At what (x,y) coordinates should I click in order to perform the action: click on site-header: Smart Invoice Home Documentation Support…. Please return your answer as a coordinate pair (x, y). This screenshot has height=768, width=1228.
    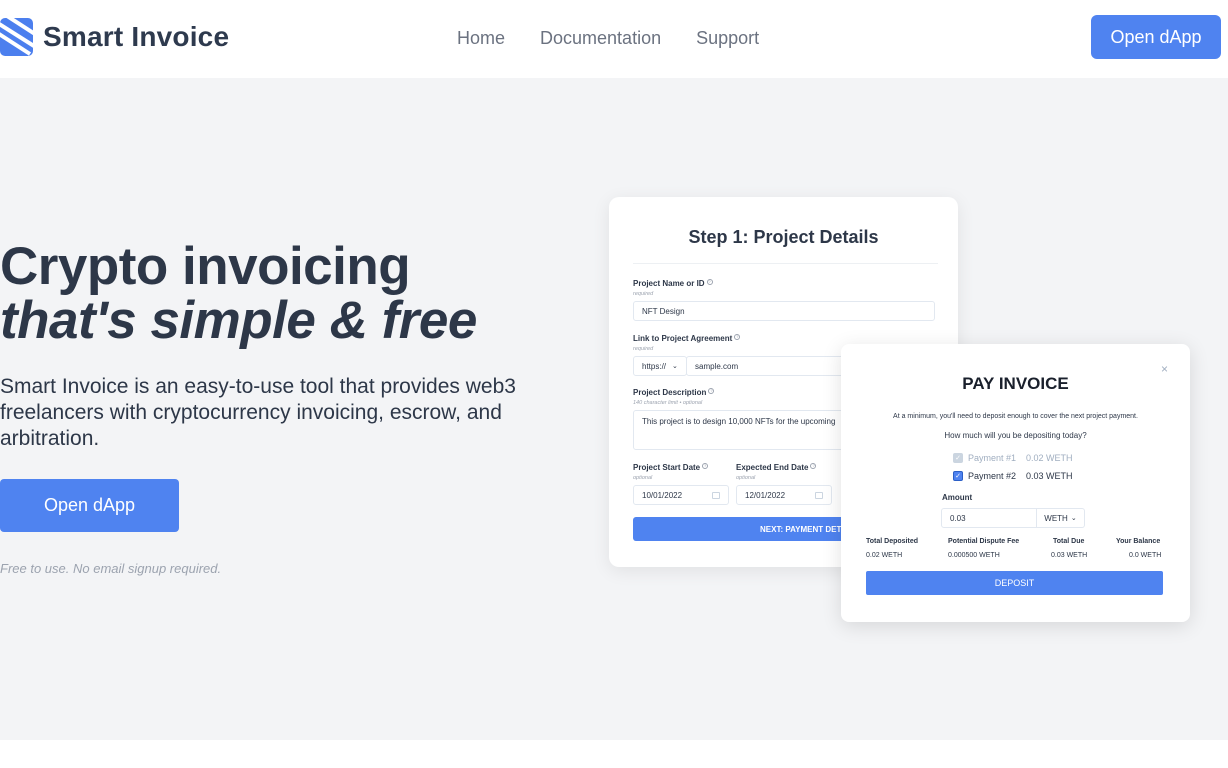
    Looking at the image, I should click on (614, 39).